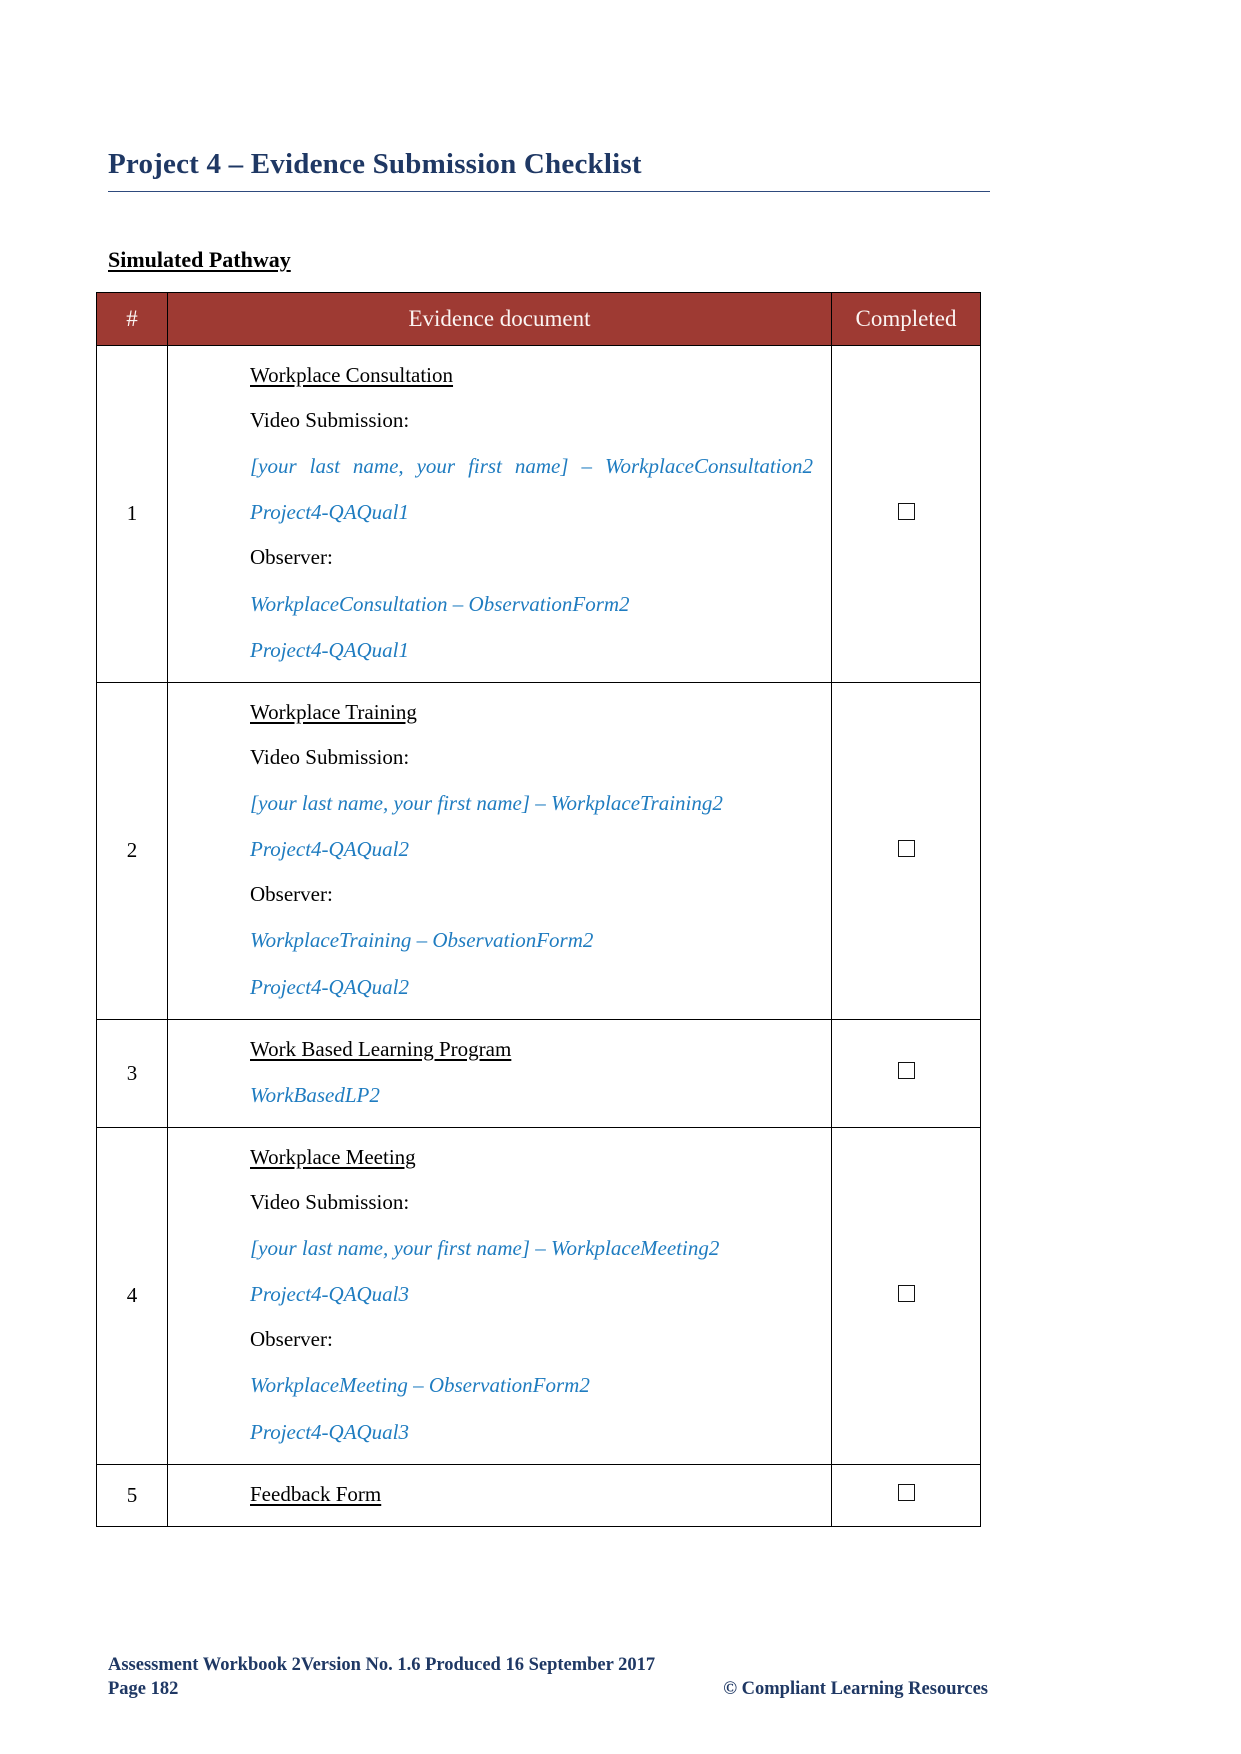 This screenshot has height=1754, width=1241. What do you see at coordinates (330, 986) in the screenshot?
I see `observer-qual-code: Project4-QAQual2` at bounding box center [330, 986].